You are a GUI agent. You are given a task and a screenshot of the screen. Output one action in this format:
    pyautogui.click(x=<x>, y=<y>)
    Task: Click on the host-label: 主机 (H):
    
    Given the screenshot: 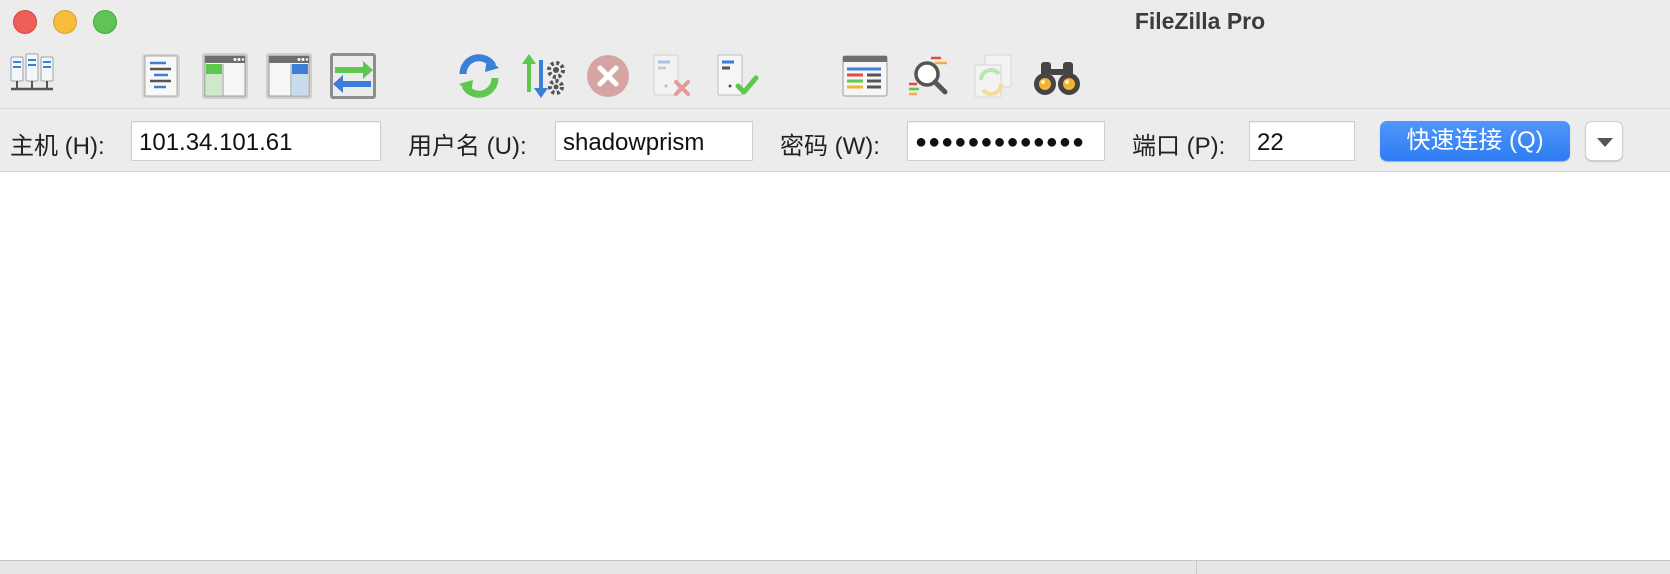 What is the action you would take?
    pyautogui.click(x=57, y=146)
    